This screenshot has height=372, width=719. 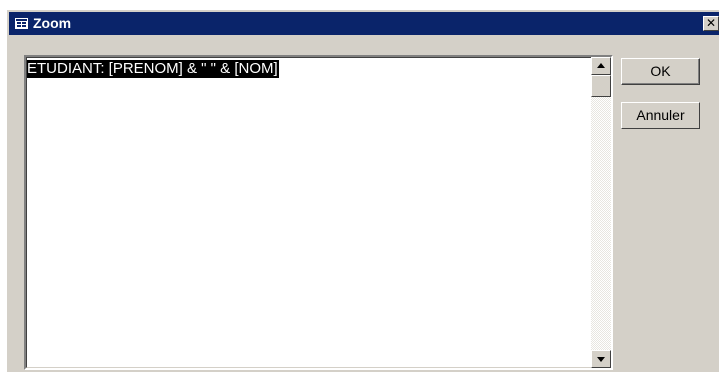 I want to click on title-bar: Zoom ✕, so click(x=364, y=23).